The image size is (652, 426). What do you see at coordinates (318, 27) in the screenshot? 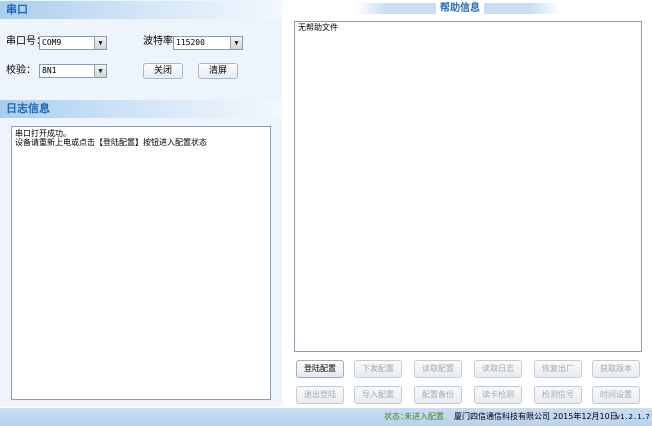
I see `help-text: 无帮助文件` at bounding box center [318, 27].